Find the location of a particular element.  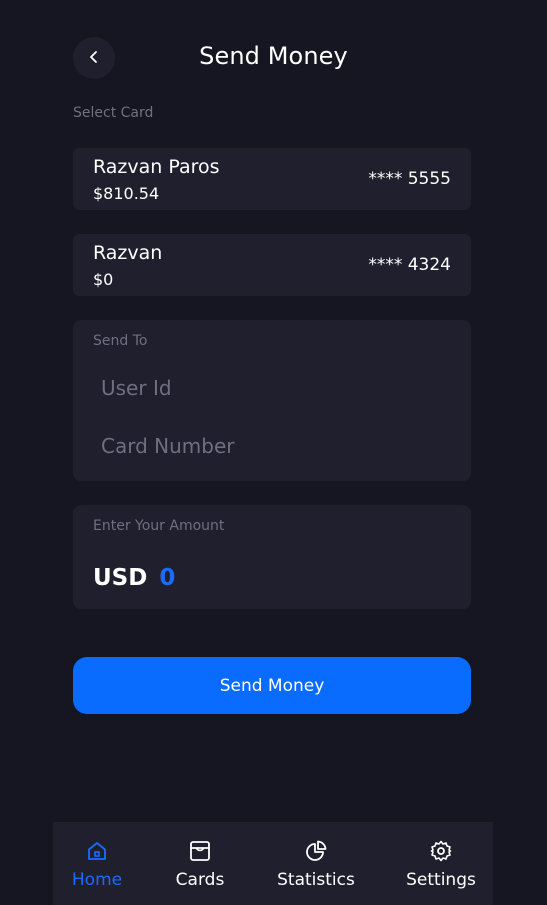

nav-item-statistics: Statistics is located at coordinates (316, 863).